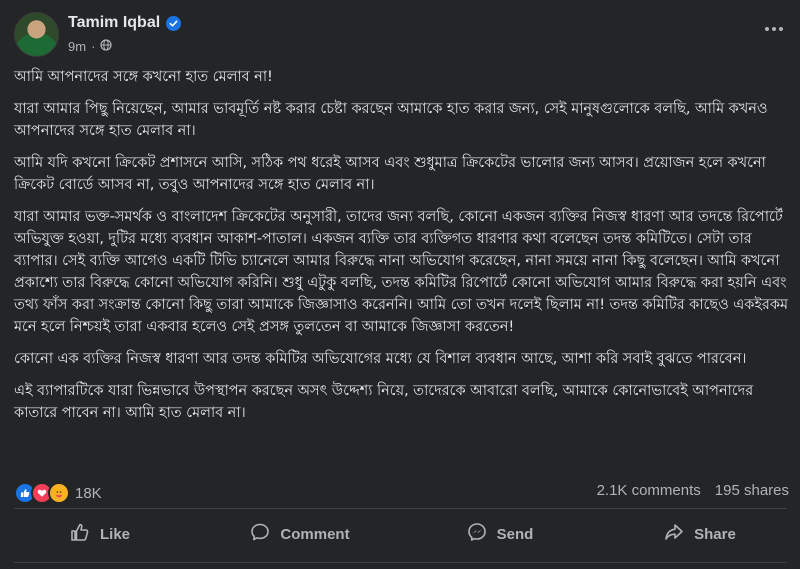 The image size is (800, 569). Describe the element at coordinates (88, 493) in the screenshot. I see `reaction-count: 18K` at that location.